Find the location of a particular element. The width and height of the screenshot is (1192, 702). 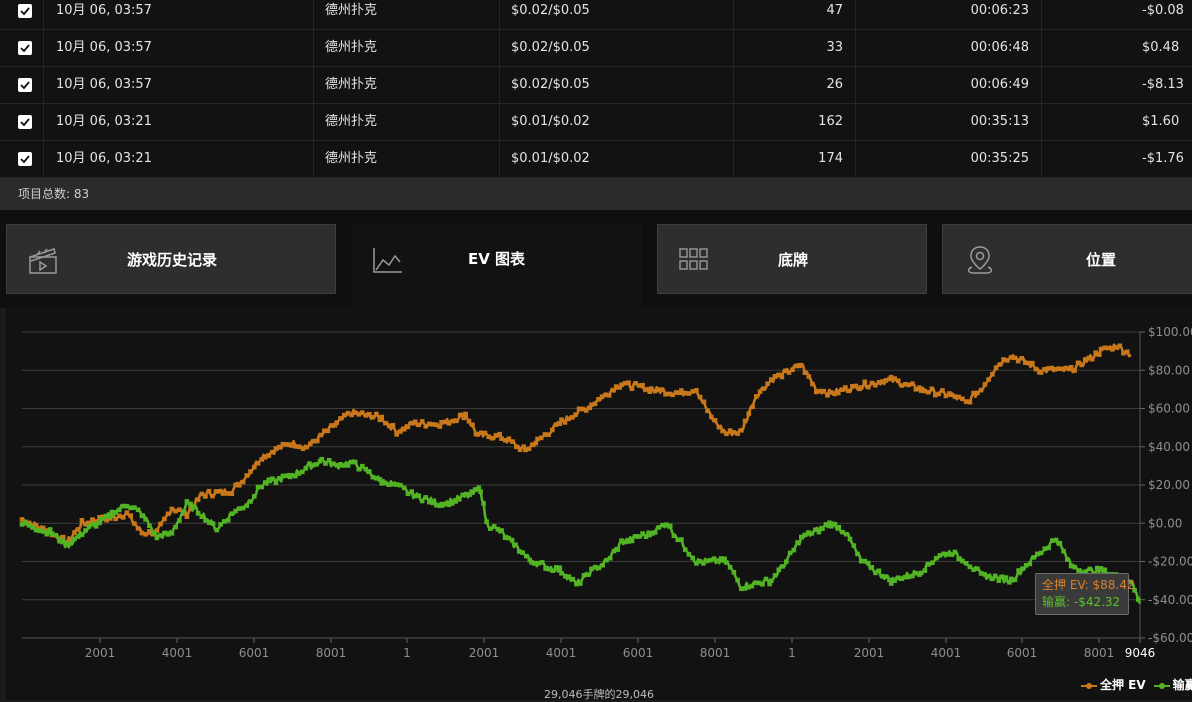

x-tick-label: 4001 is located at coordinates (177, 653).